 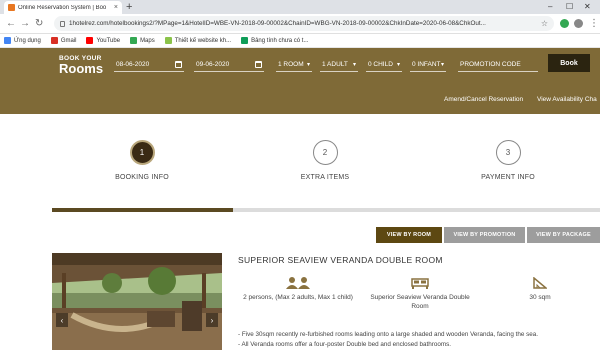 I want to click on reload-icon: ↻, so click(x=39, y=24).